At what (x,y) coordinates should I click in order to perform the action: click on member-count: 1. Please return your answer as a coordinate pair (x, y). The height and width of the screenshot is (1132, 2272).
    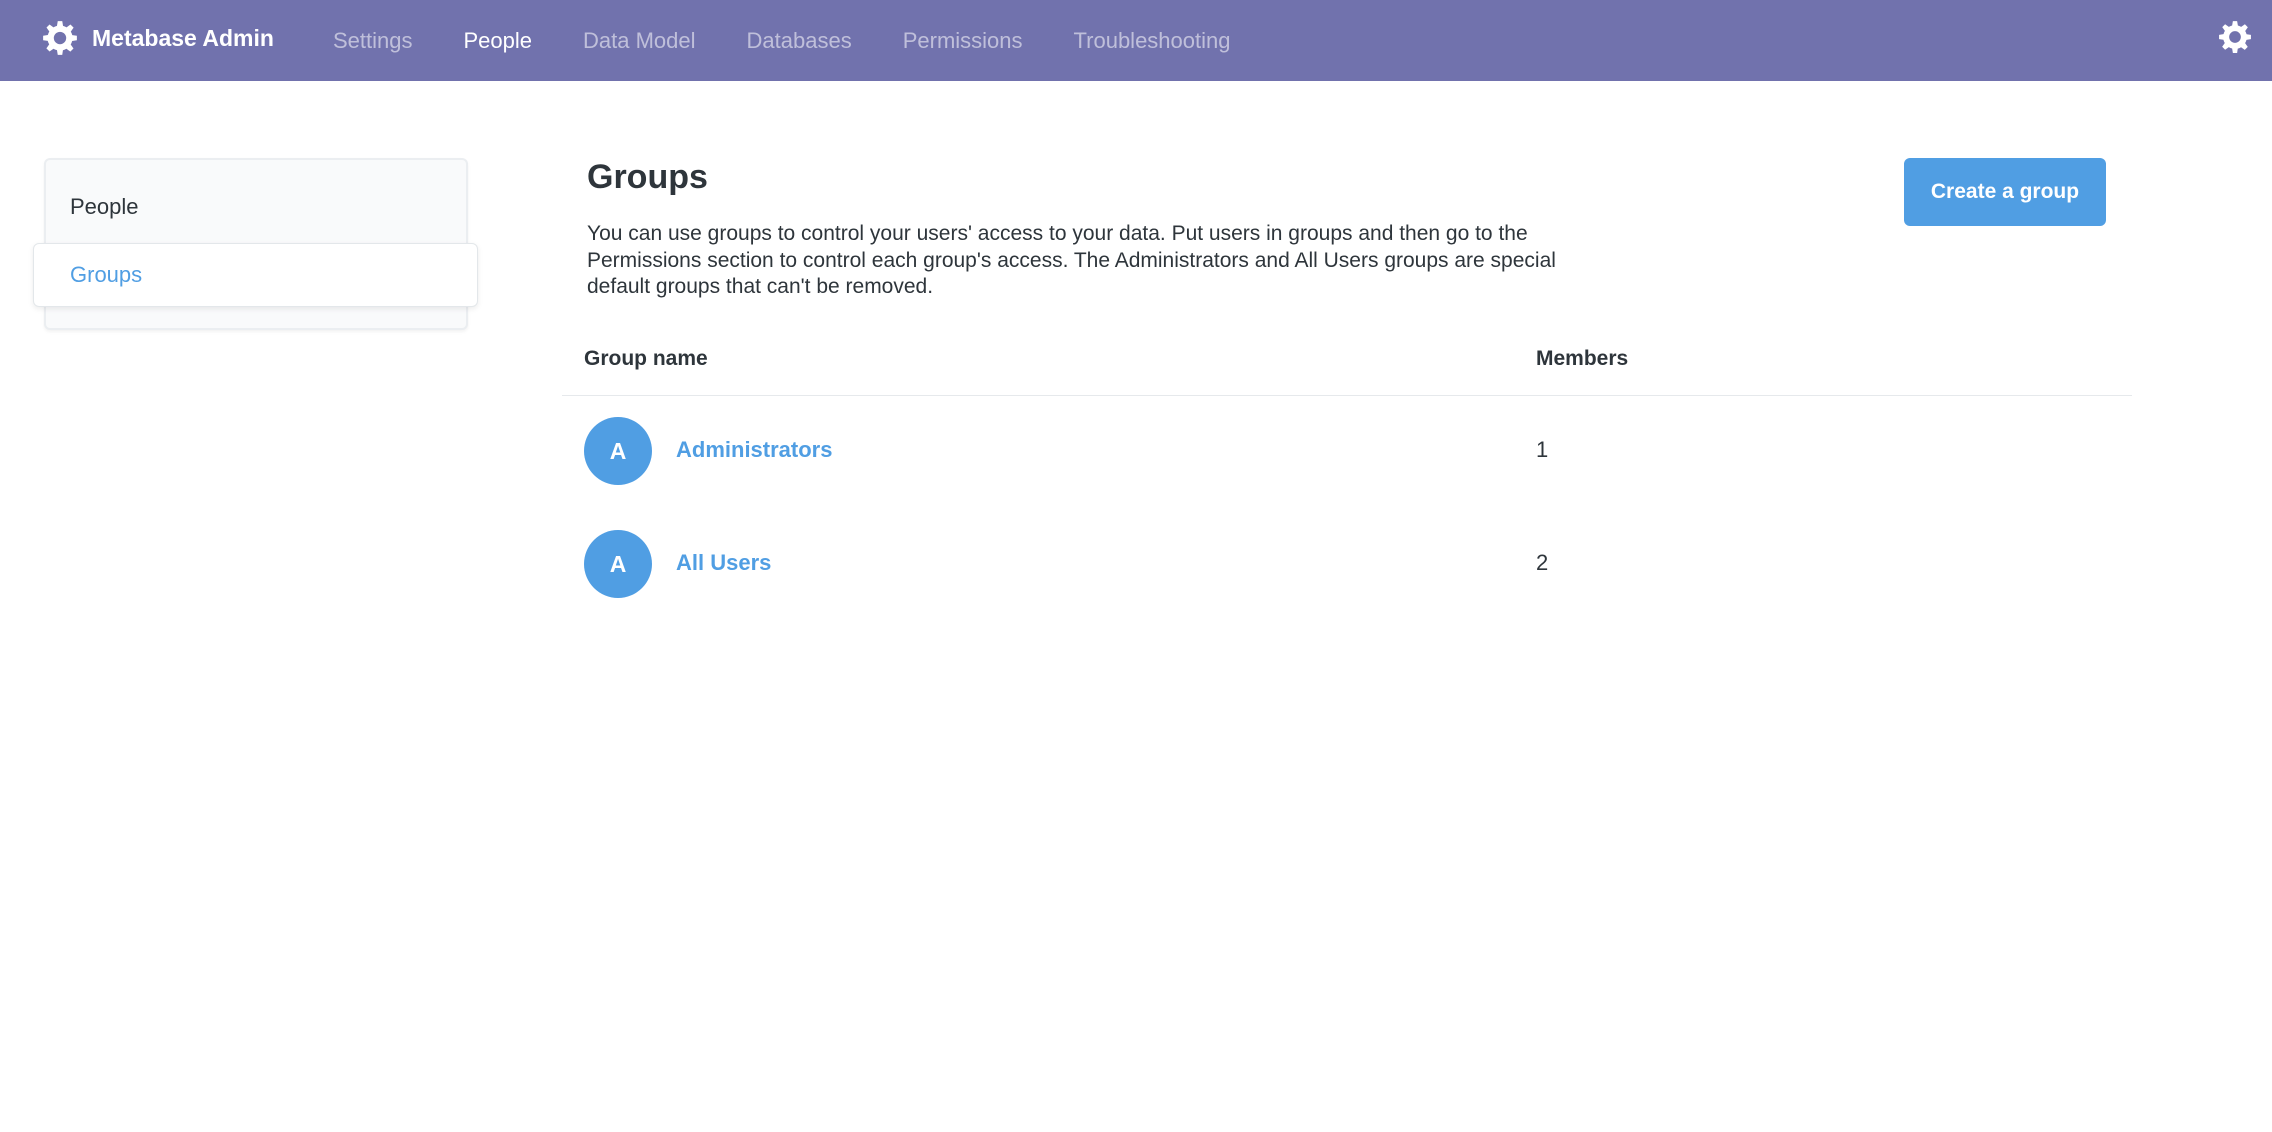
    Looking at the image, I should click on (1542, 449).